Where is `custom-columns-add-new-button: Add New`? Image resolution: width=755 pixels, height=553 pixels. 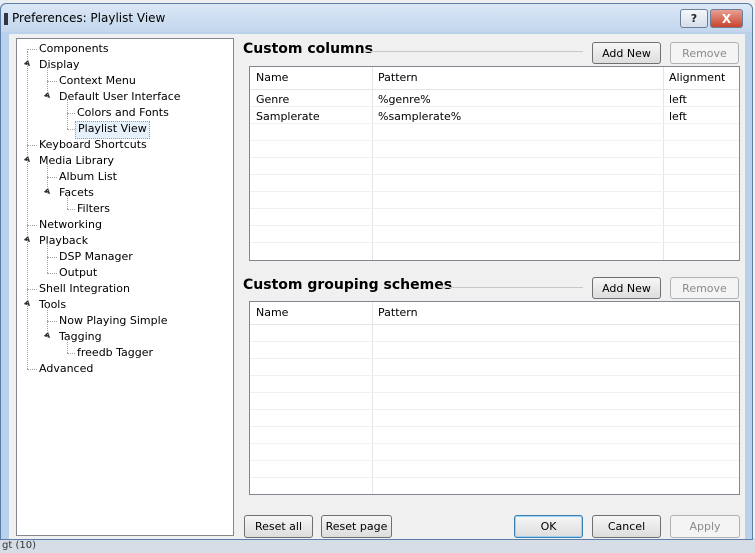
custom-columns-add-new-button: Add New is located at coordinates (626, 53).